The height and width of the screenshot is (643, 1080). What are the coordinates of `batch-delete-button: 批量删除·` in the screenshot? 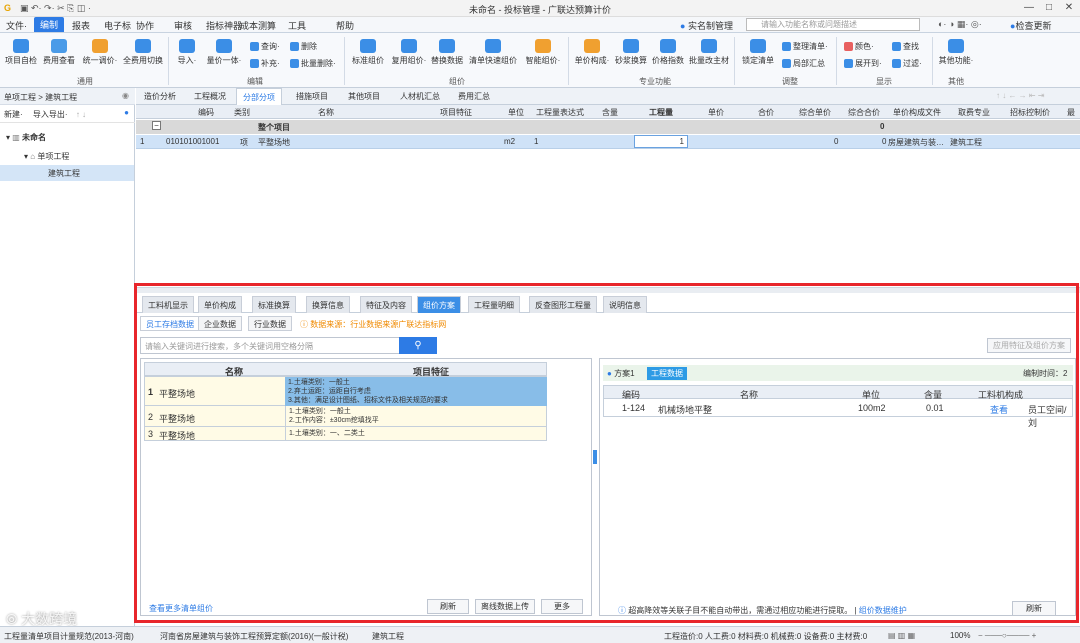 It's located at (313, 63).